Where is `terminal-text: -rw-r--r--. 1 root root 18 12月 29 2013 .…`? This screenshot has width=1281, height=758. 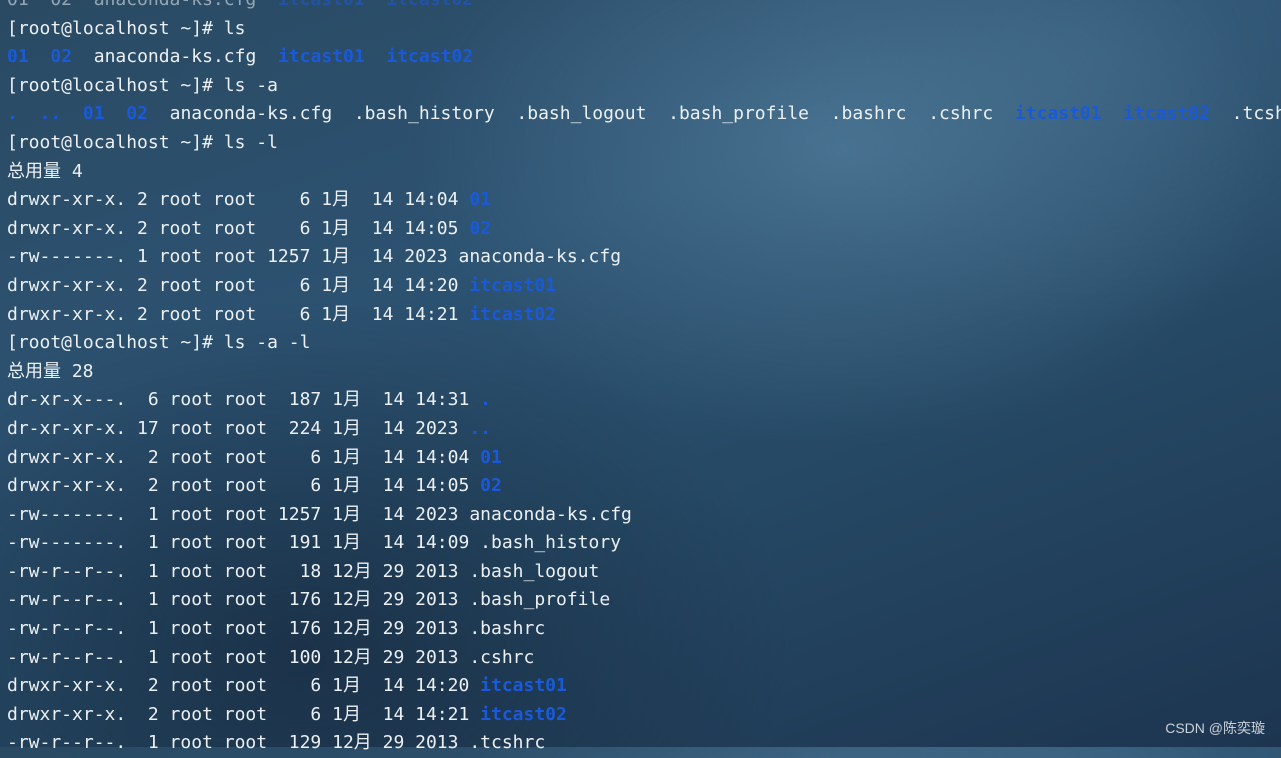 terminal-text: -rw-r--r--. 1 root root 18 12月 29 2013 .… is located at coordinates (303, 571).